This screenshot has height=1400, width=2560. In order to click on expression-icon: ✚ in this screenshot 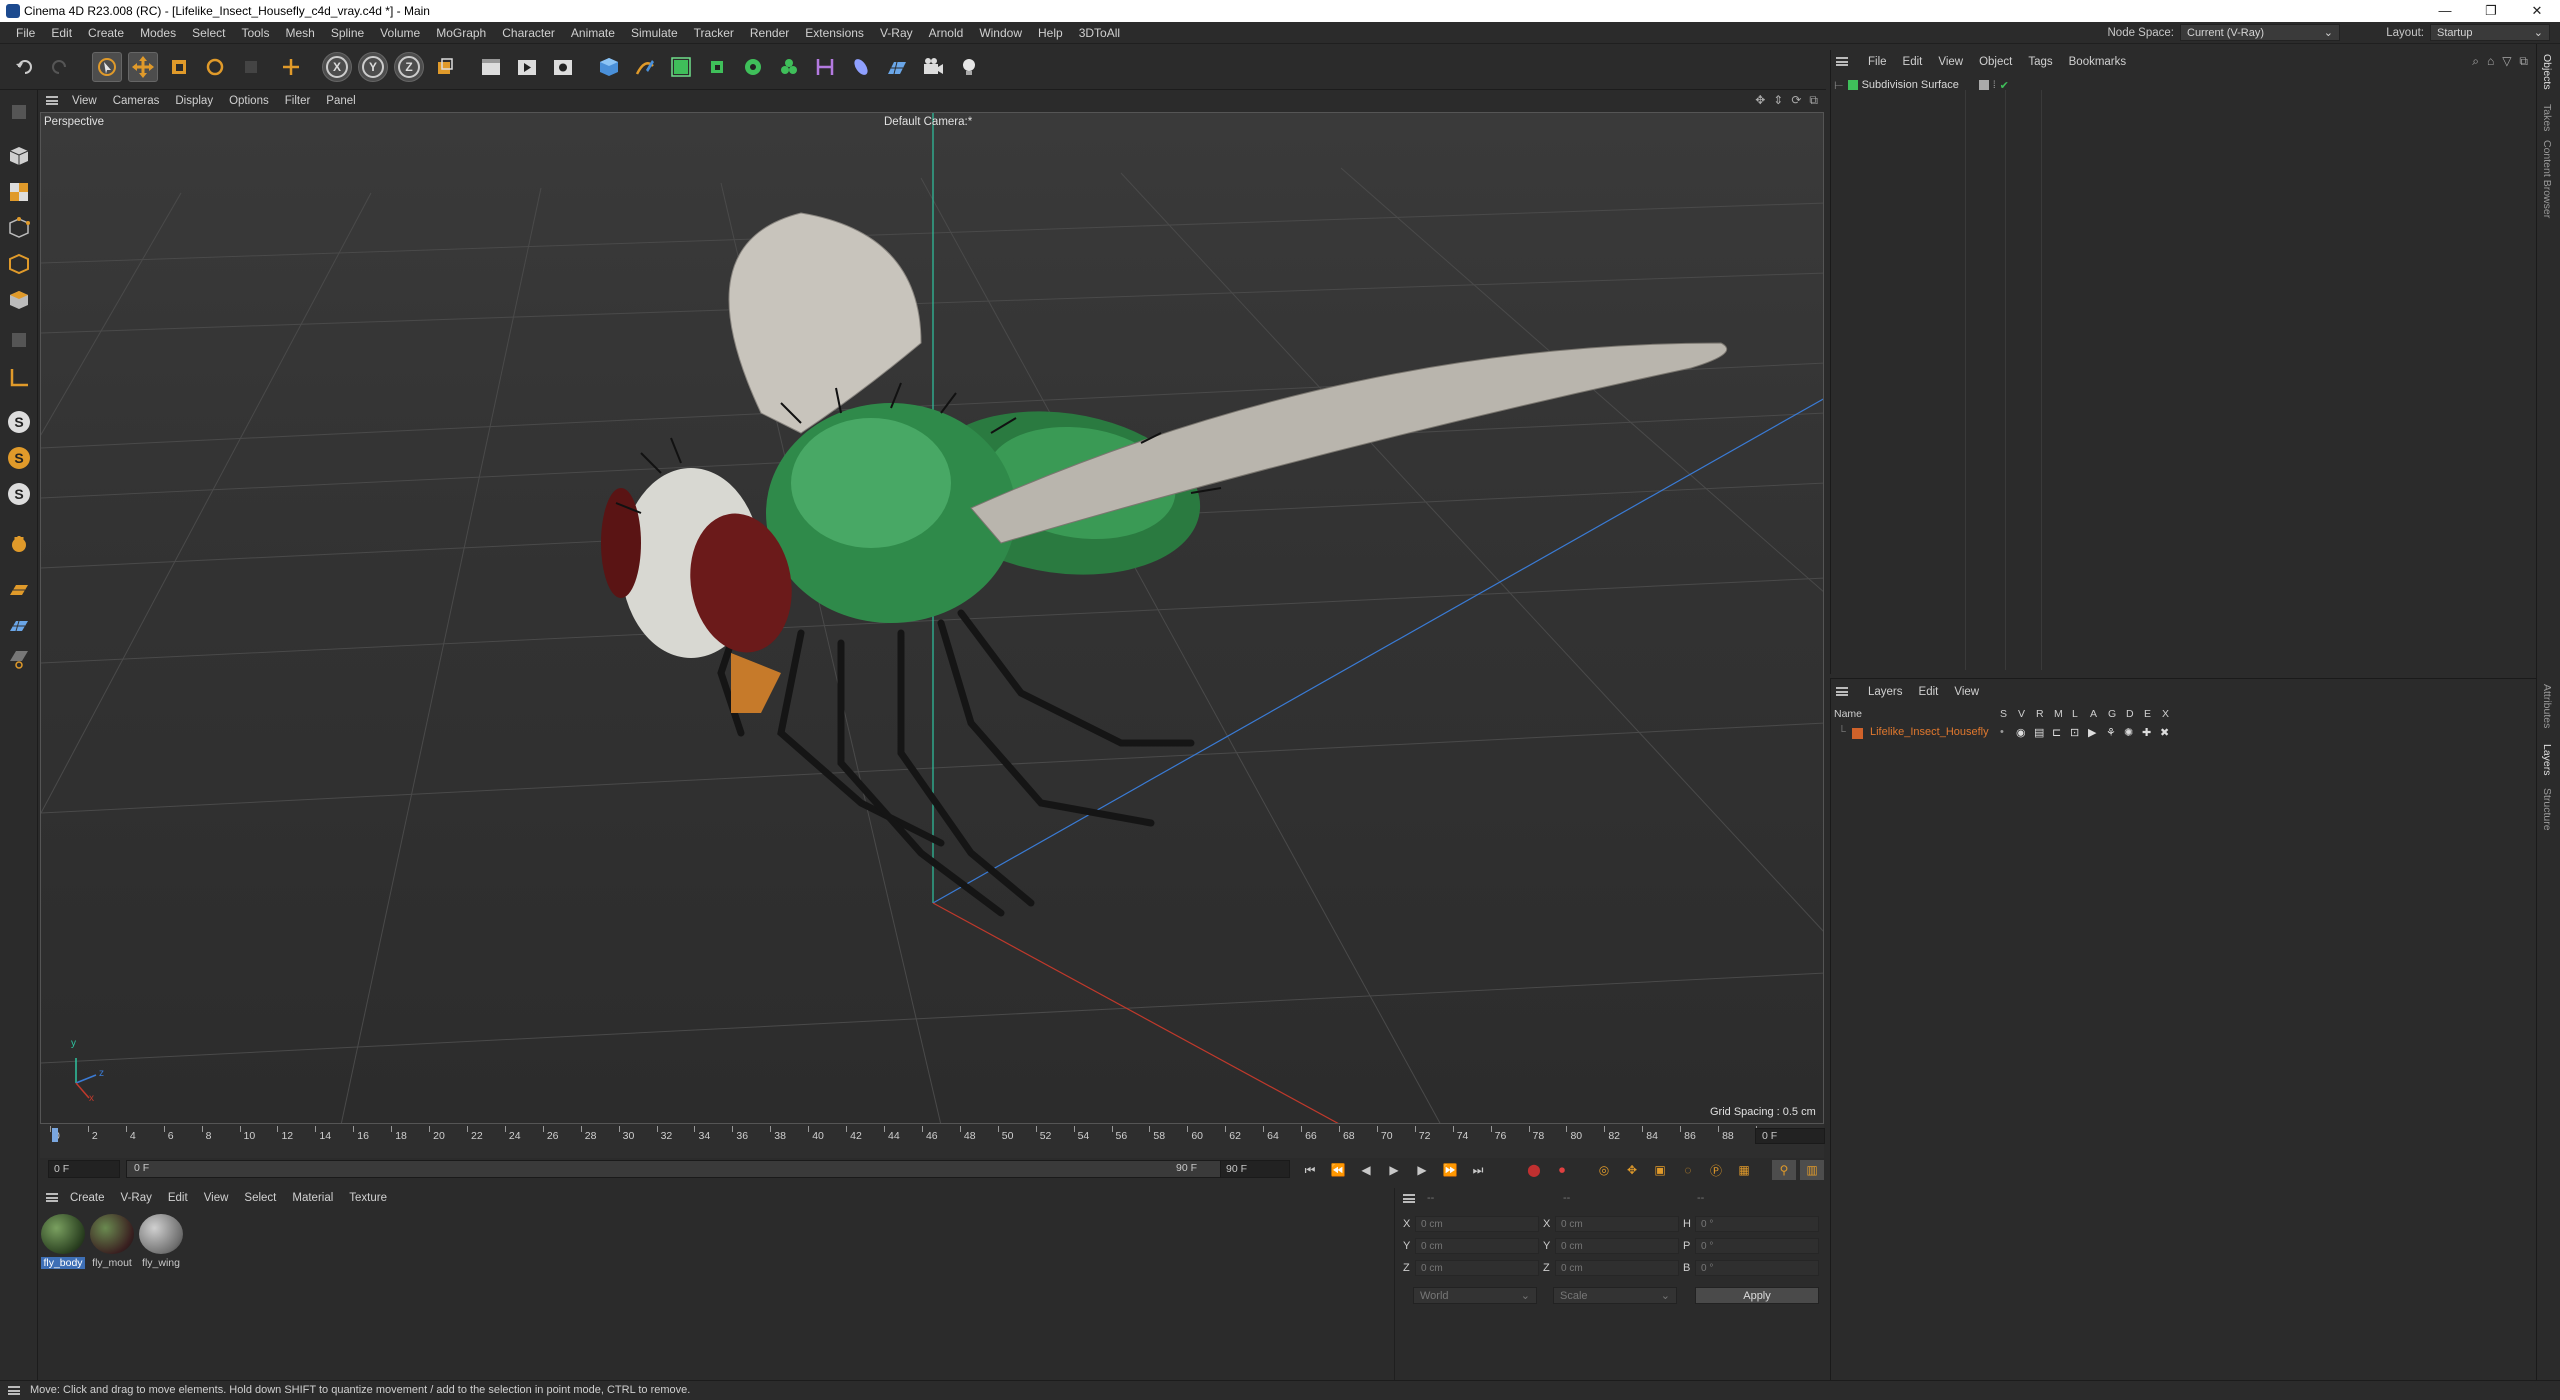, I will do `click(2146, 732)`.